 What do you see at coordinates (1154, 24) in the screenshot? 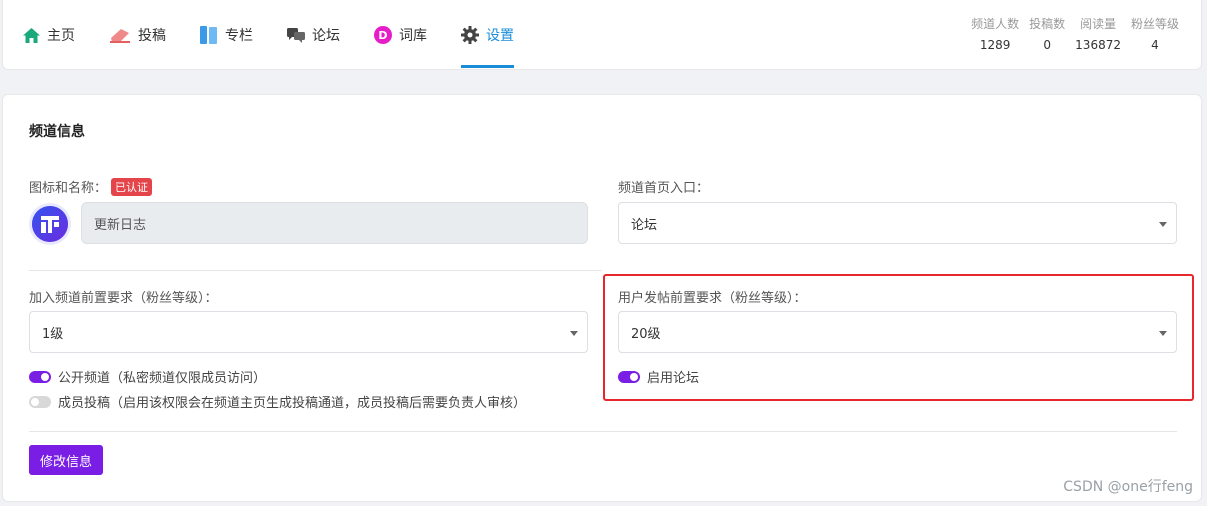
I see `stat-label: 粉丝等级` at bounding box center [1154, 24].